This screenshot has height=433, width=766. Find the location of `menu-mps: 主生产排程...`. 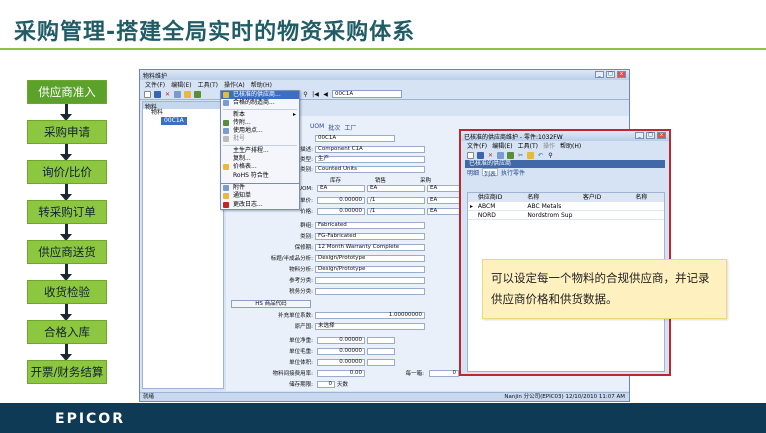

menu-mps: 主生产排程... is located at coordinates (260, 151).